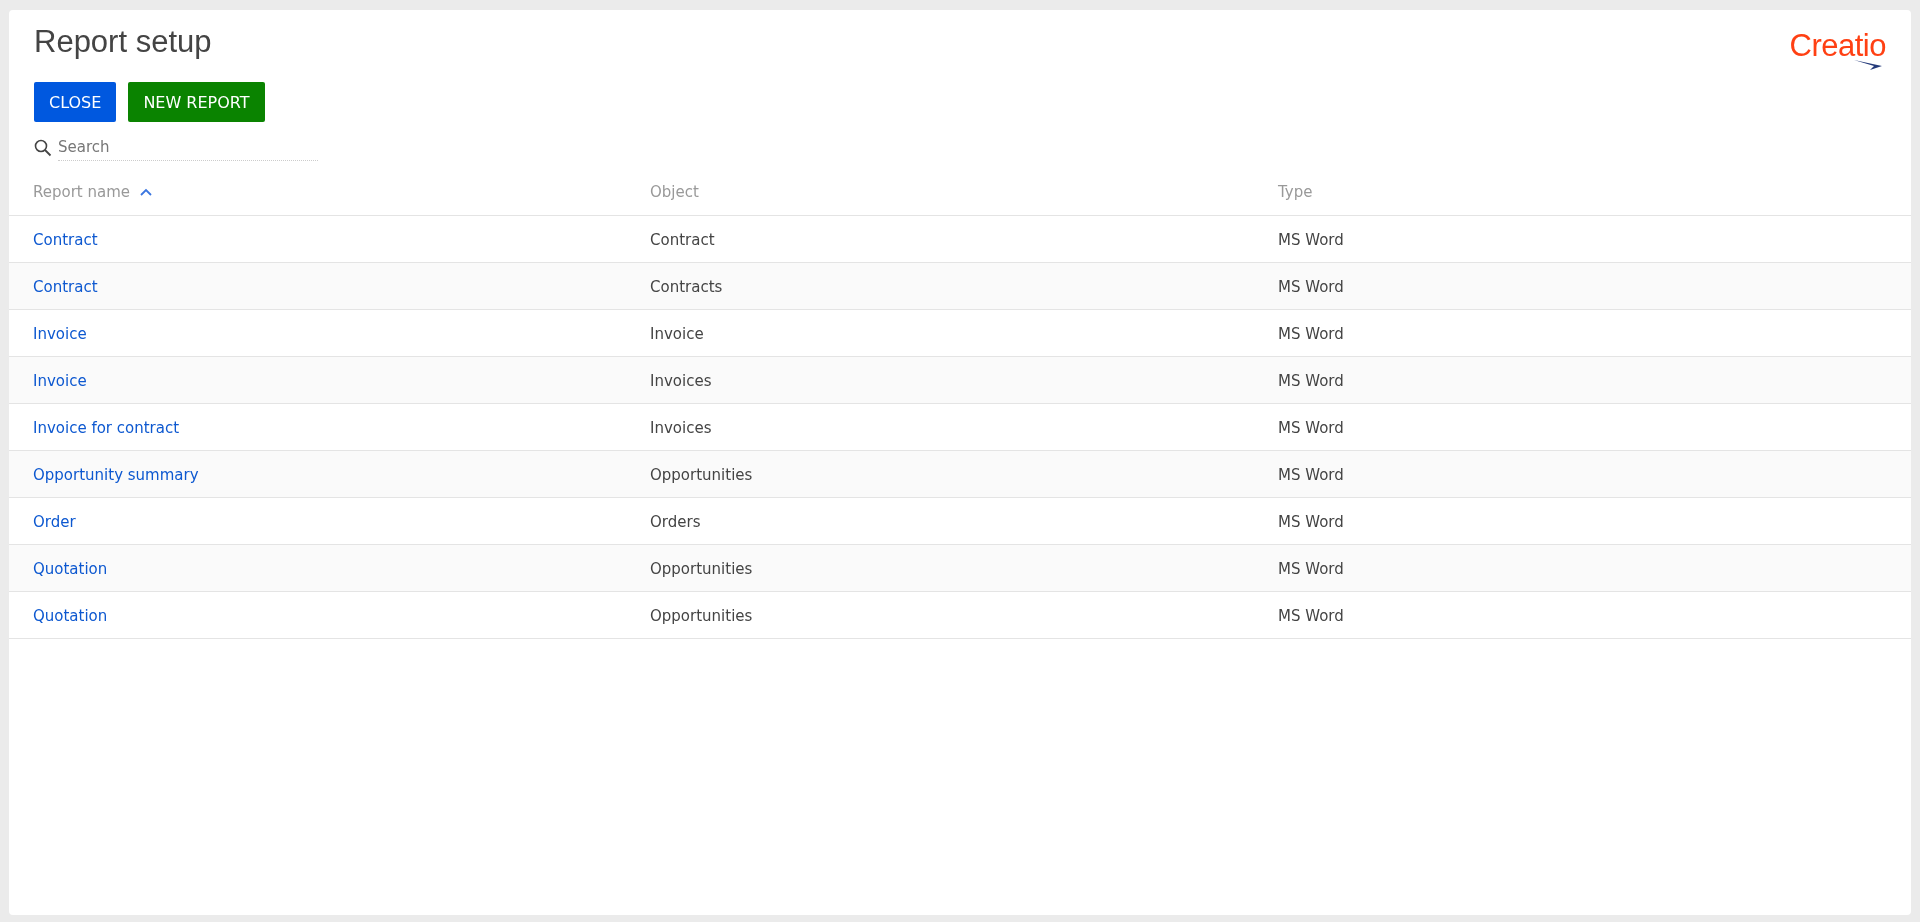 This screenshot has height=922, width=1920. I want to click on report-link: Invoice for contract, so click(106, 427).